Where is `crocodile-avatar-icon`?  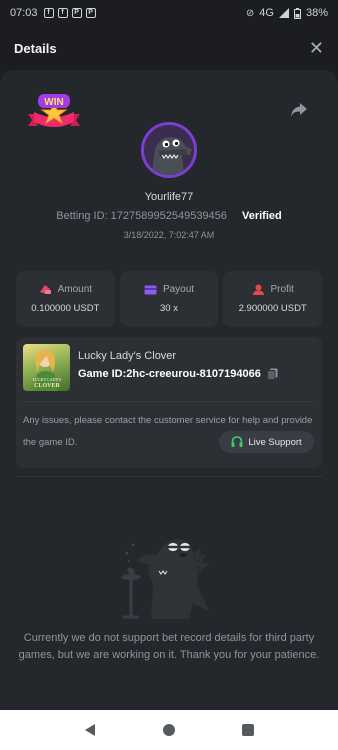 crocodile-avatar-icon is located at coordinates (169, 150).